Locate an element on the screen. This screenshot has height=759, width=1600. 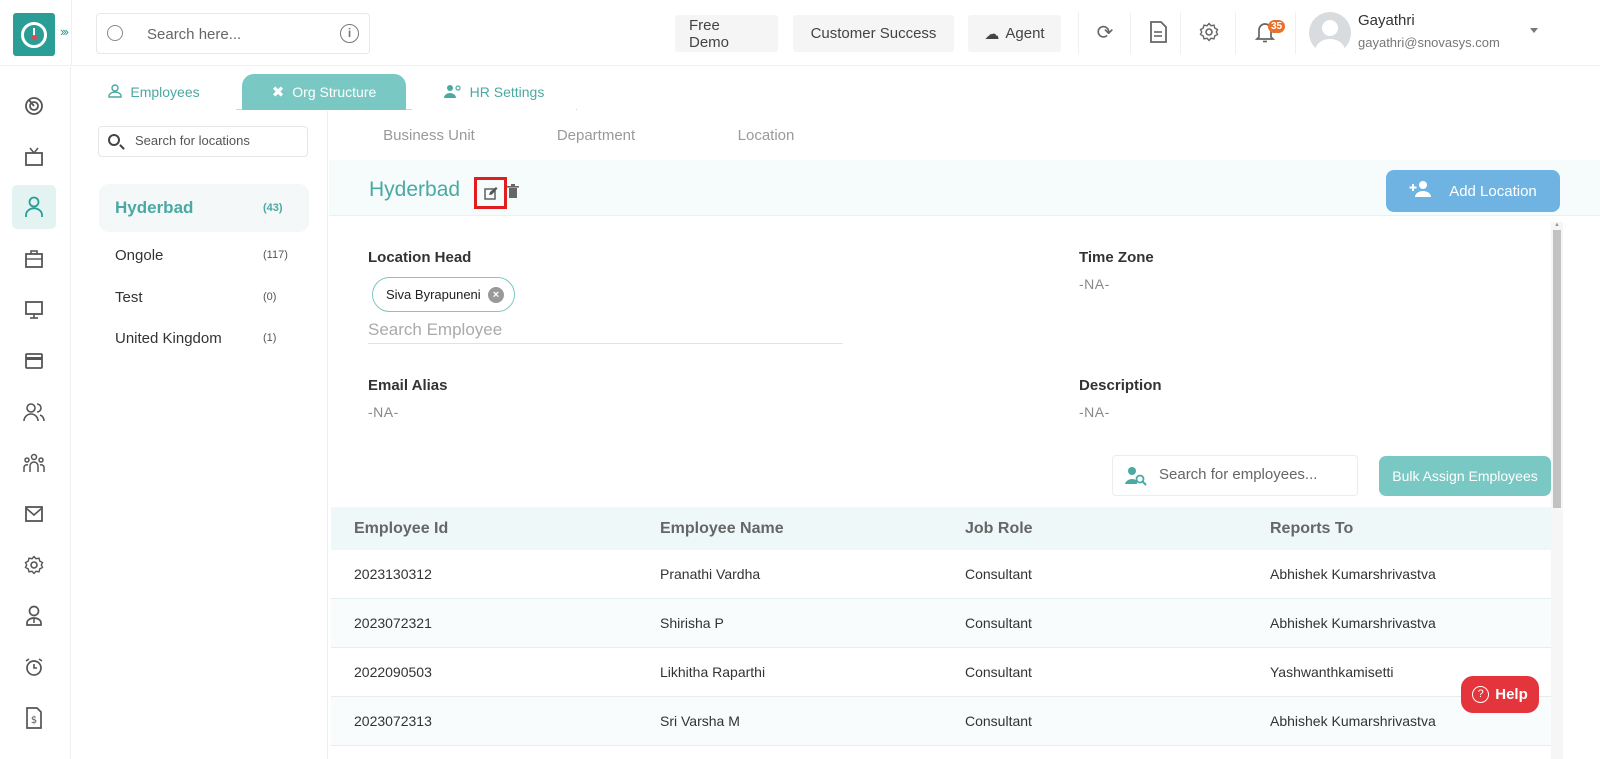
search-icon is located at coordinates (114, 140).